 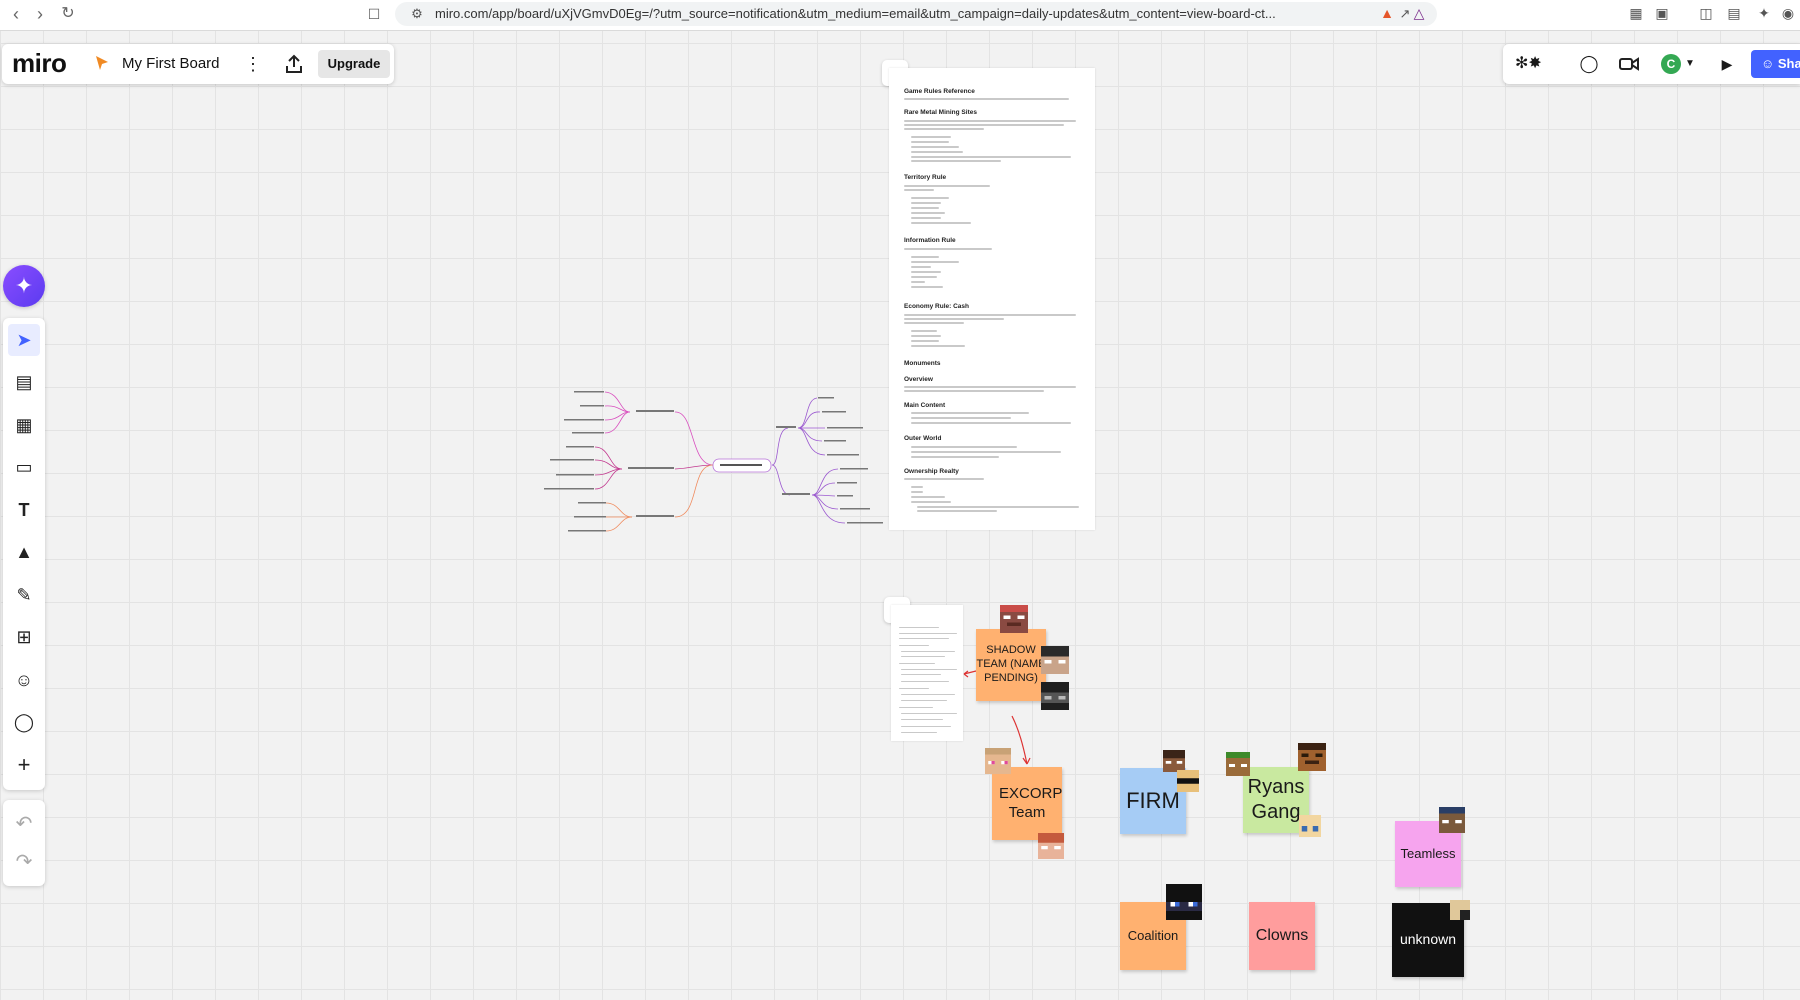 I want to click on share-button: ☺ Share, so click(x=1775, y=64).